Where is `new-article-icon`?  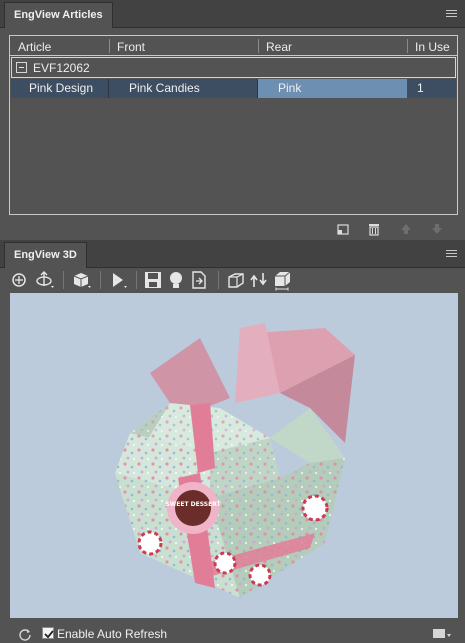
new-article-icon is located at coordinates (343, 229).